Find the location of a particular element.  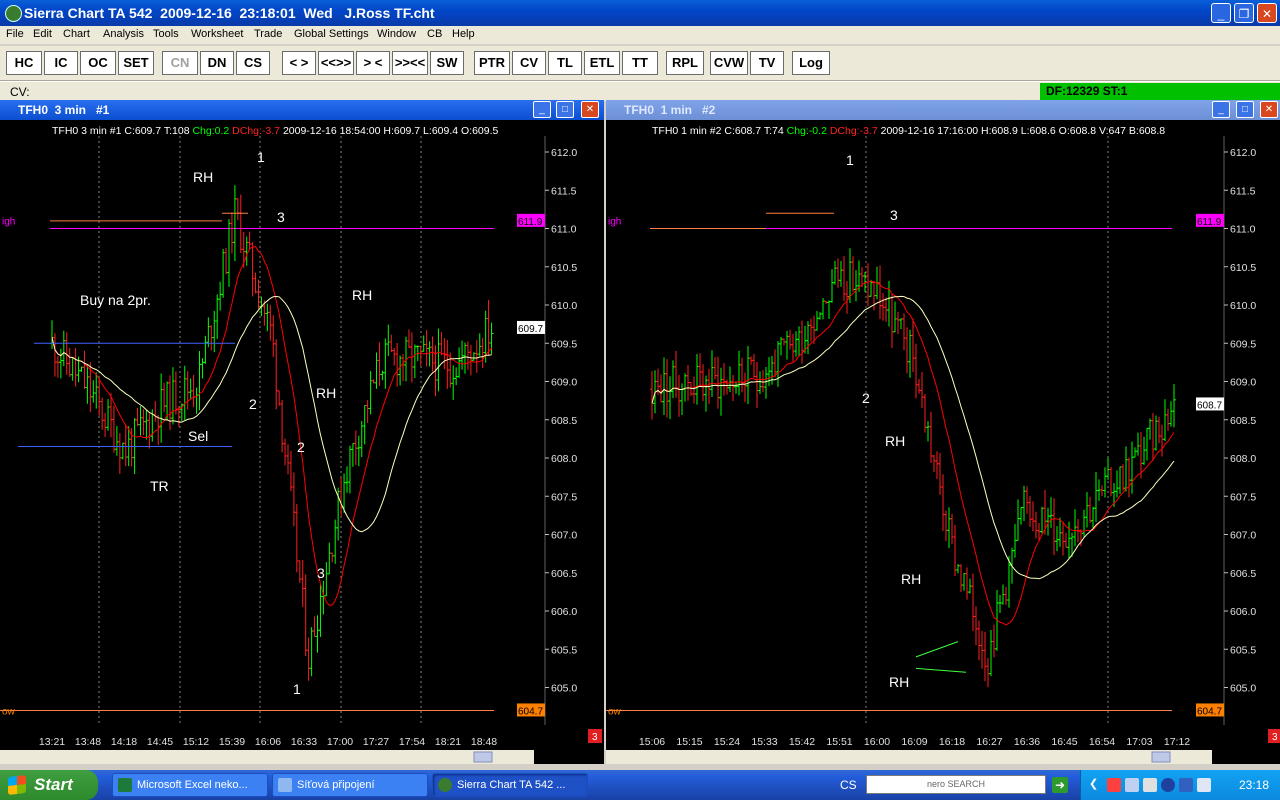

chart2-info-dchg: DChg:-3.7 is located at coordinates (852, 131).